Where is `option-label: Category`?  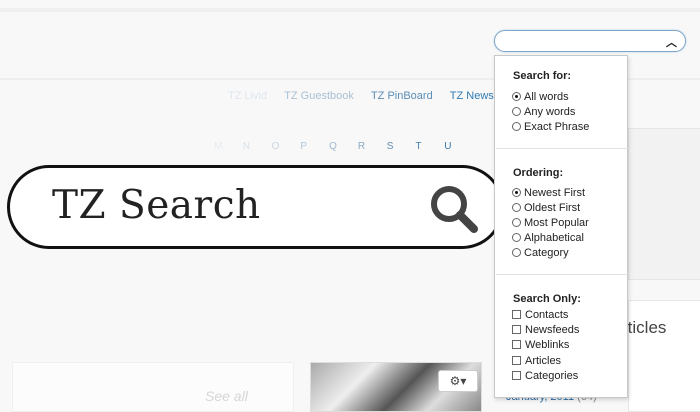
option-label: Category is located at coordinates (546, 253).